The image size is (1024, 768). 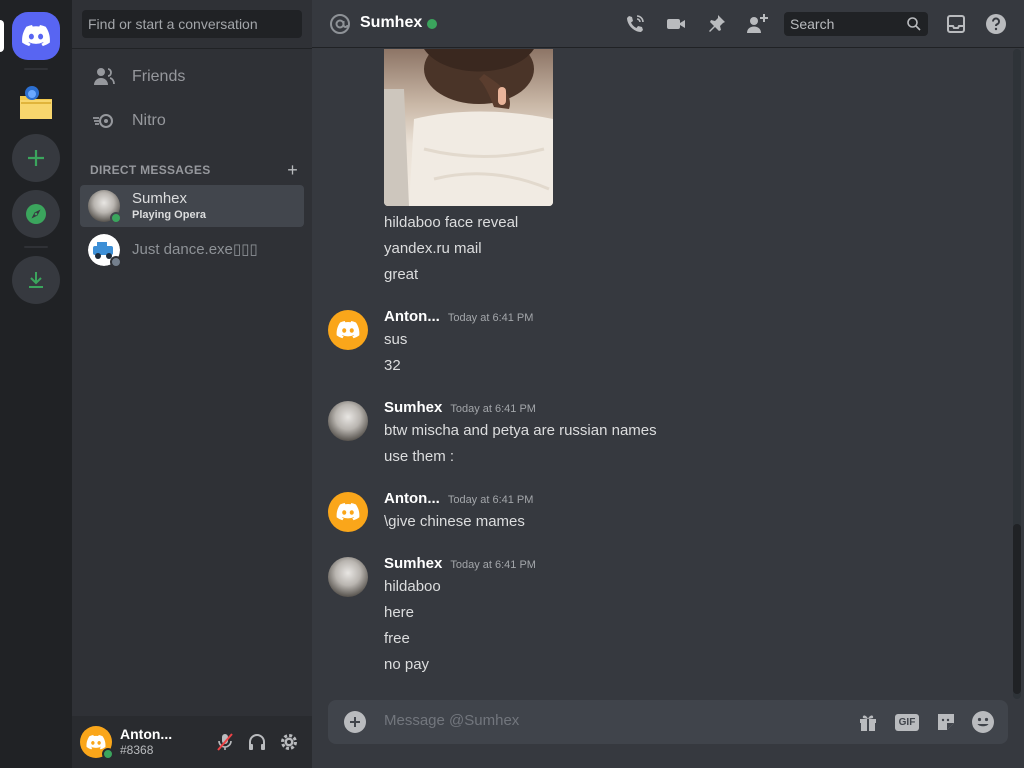 I want to click on nav-nitro: Nitro, so click(x=192, y=121).